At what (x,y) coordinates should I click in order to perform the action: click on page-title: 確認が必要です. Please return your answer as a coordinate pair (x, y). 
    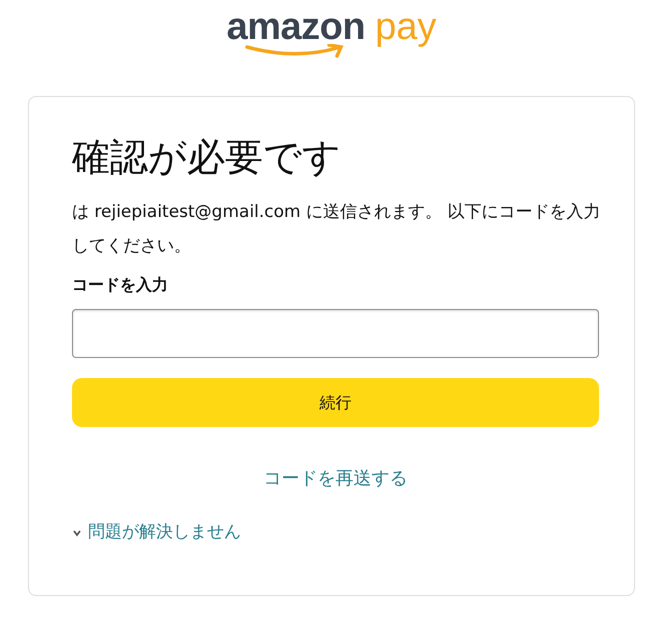
    Looking at the image, I should click on (207, 157).